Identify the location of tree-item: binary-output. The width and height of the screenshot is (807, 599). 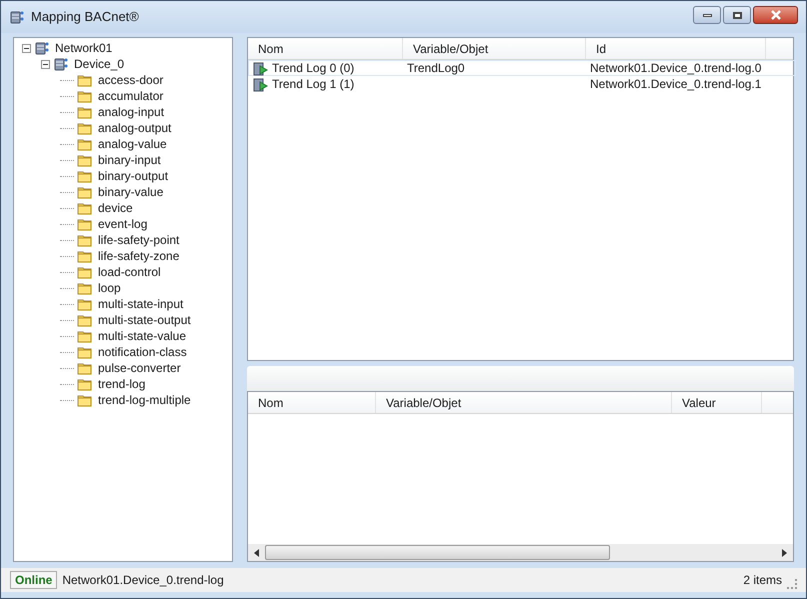
(133, 176).